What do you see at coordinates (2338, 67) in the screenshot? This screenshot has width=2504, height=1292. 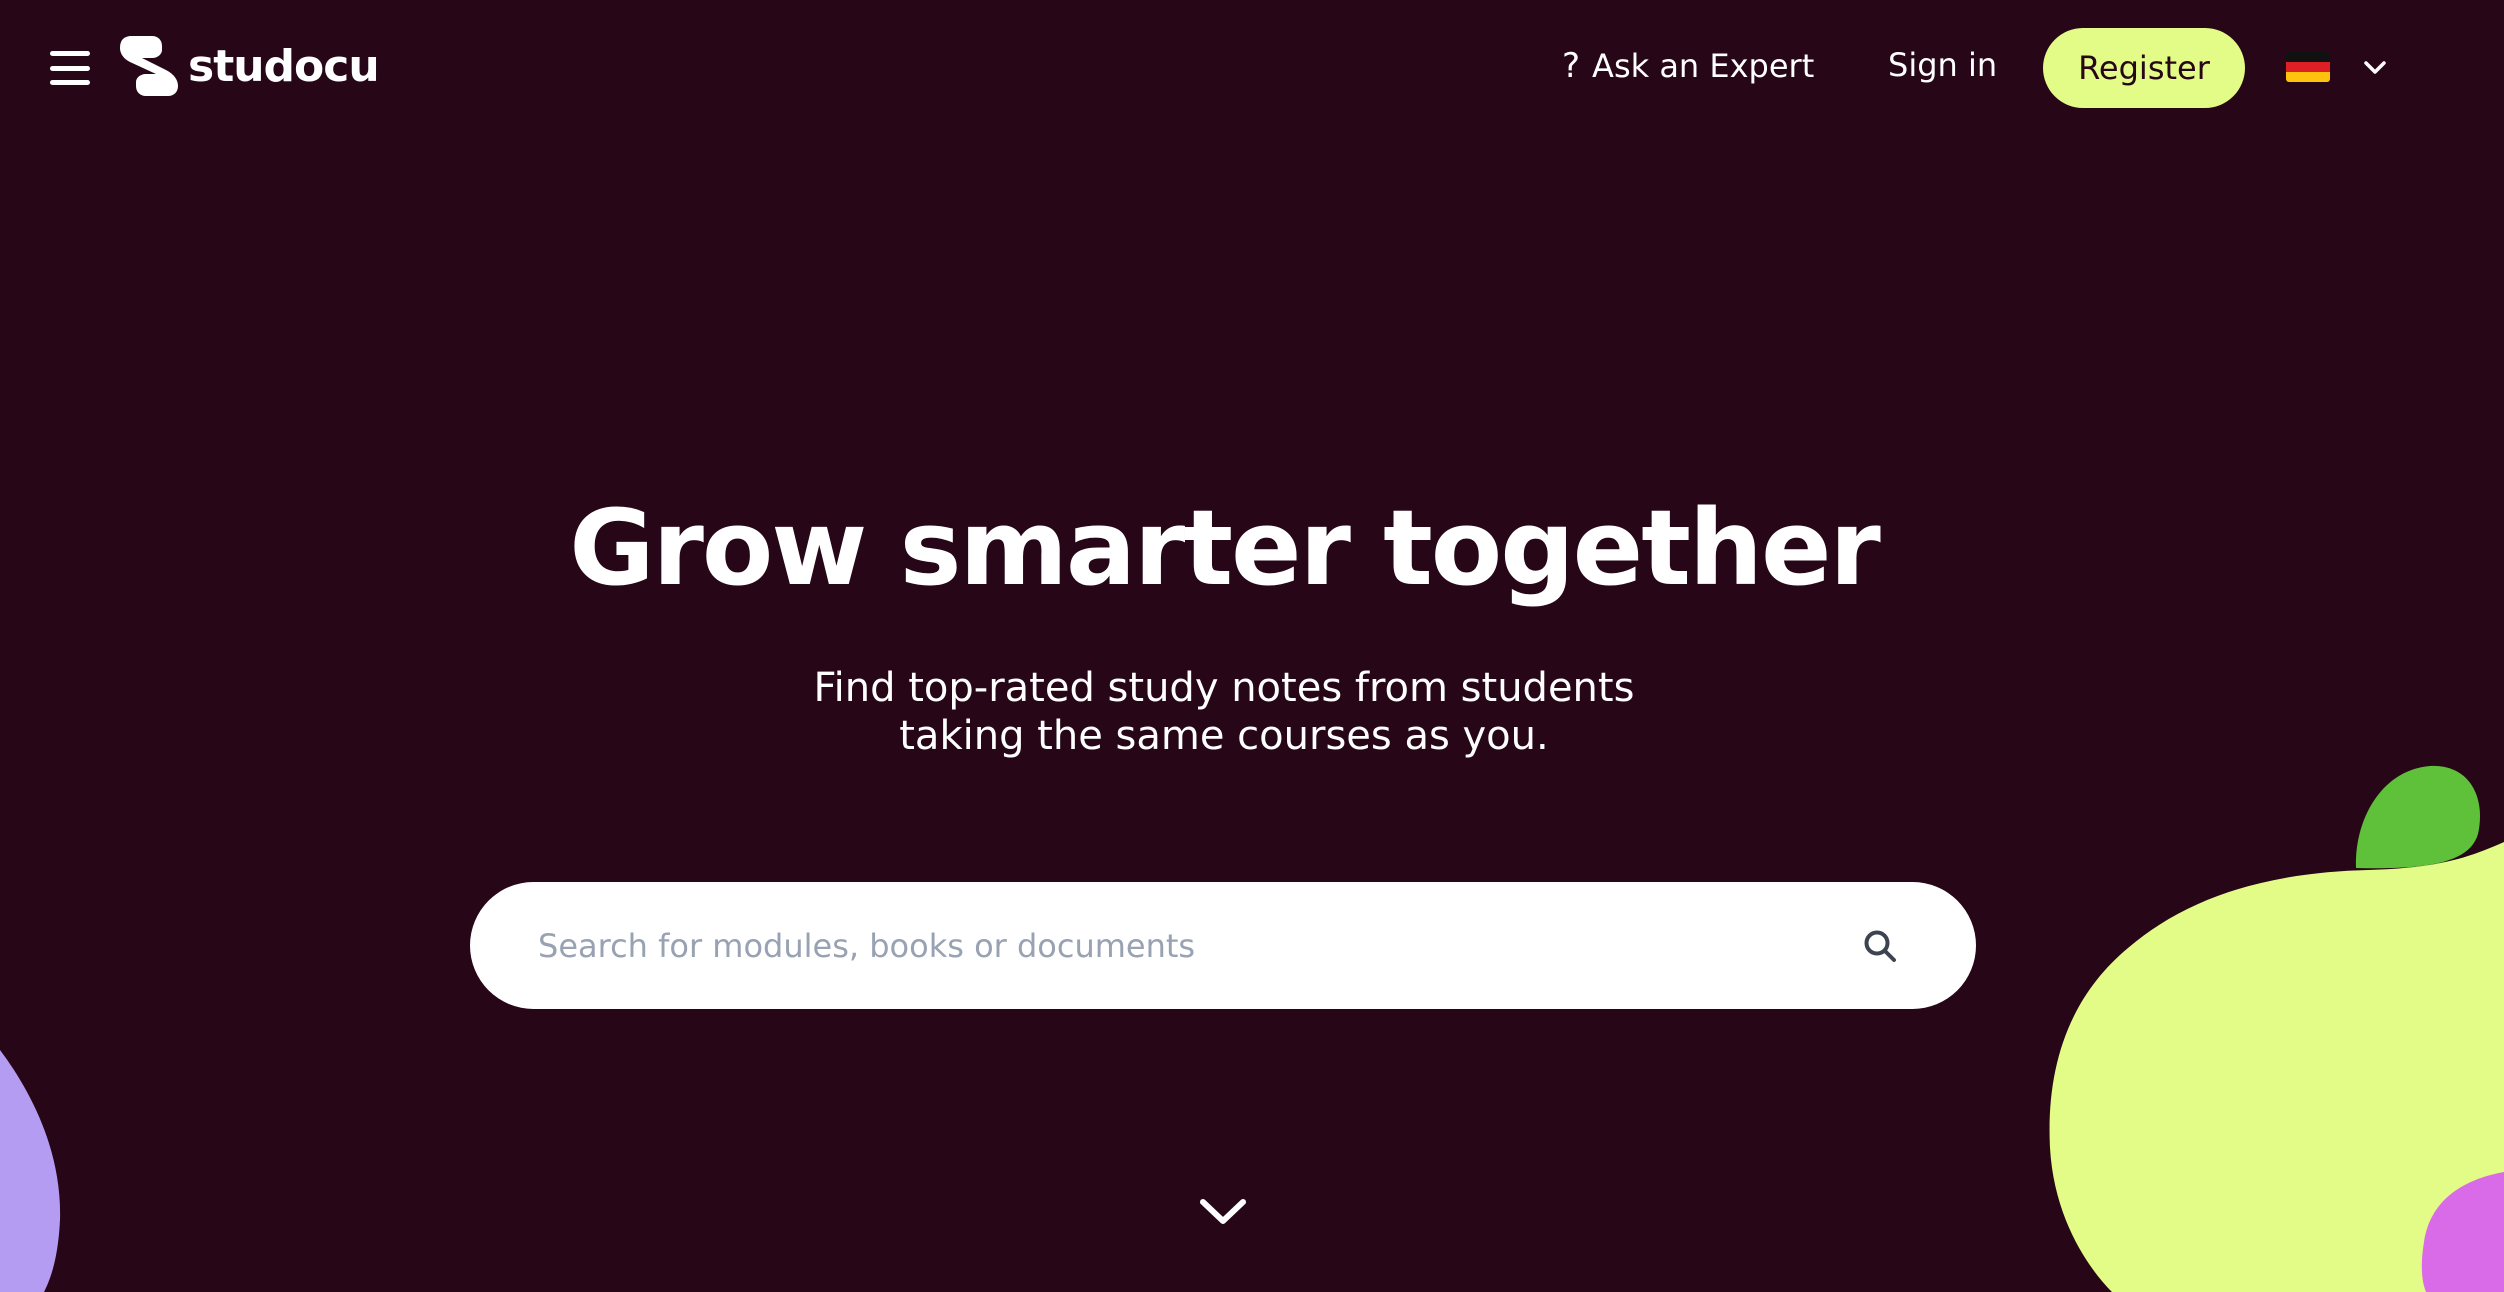 I see `language-selector` at bounding box center [2338, 67].